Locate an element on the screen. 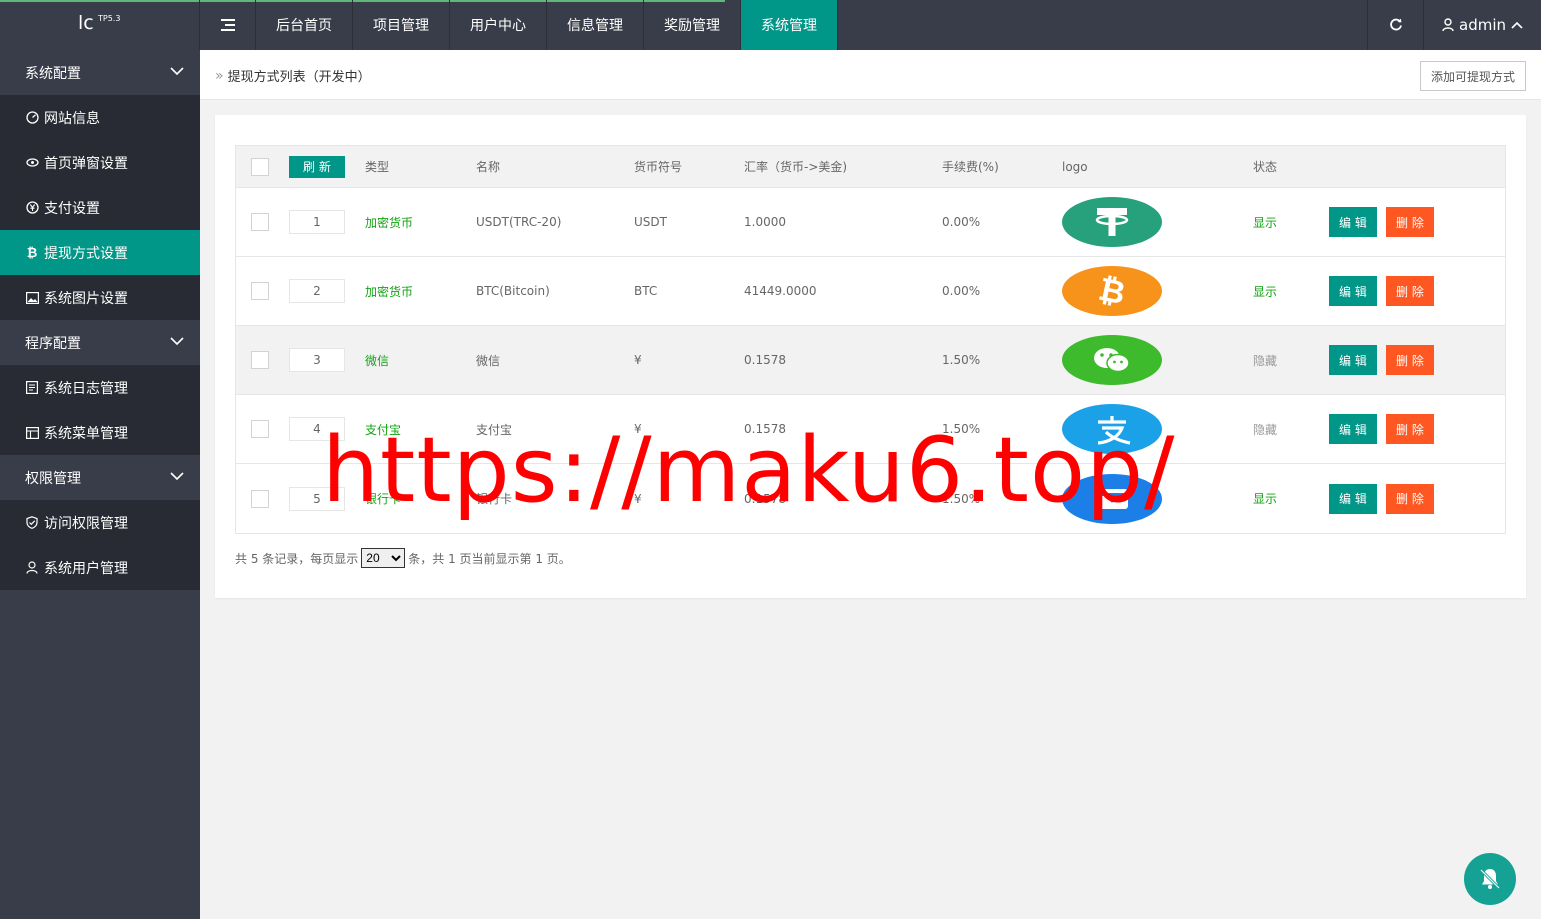 The height and width of the screenshot is (919, 1541). rate-cell: 41449.0000 is located at coordinates (780, 291).